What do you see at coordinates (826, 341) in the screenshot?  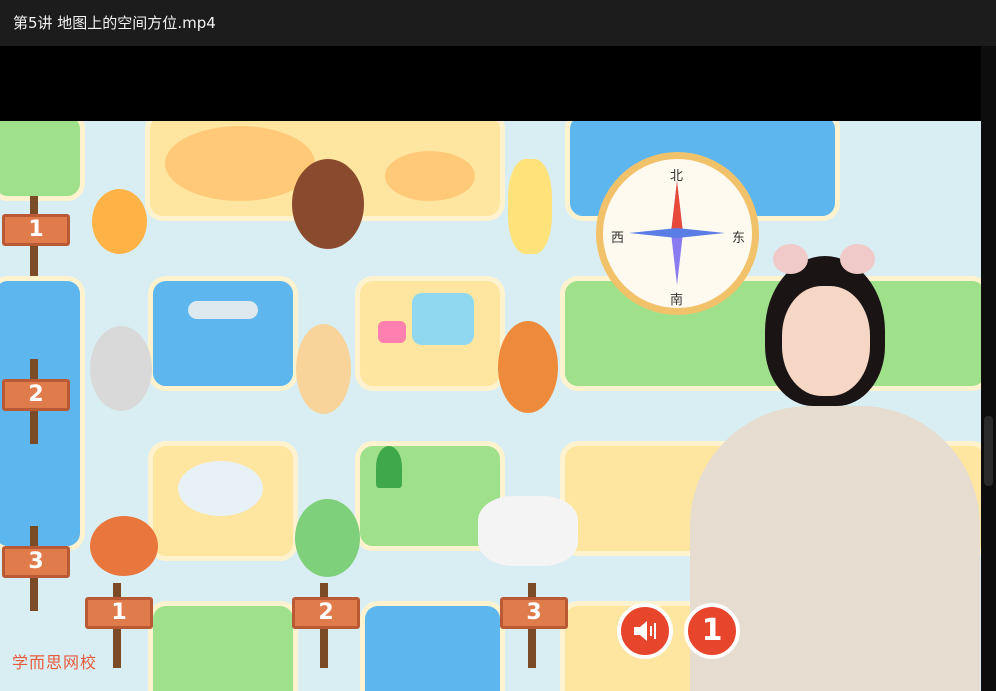 I see `teacher-face` at bounding box center [826, 341].